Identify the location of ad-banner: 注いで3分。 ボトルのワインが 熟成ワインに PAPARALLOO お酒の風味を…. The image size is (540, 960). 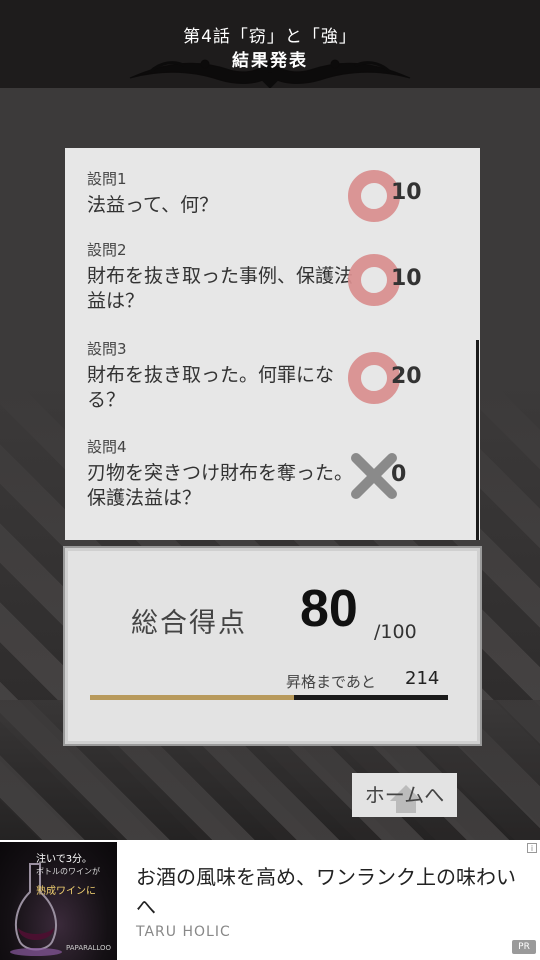
(270, 900).